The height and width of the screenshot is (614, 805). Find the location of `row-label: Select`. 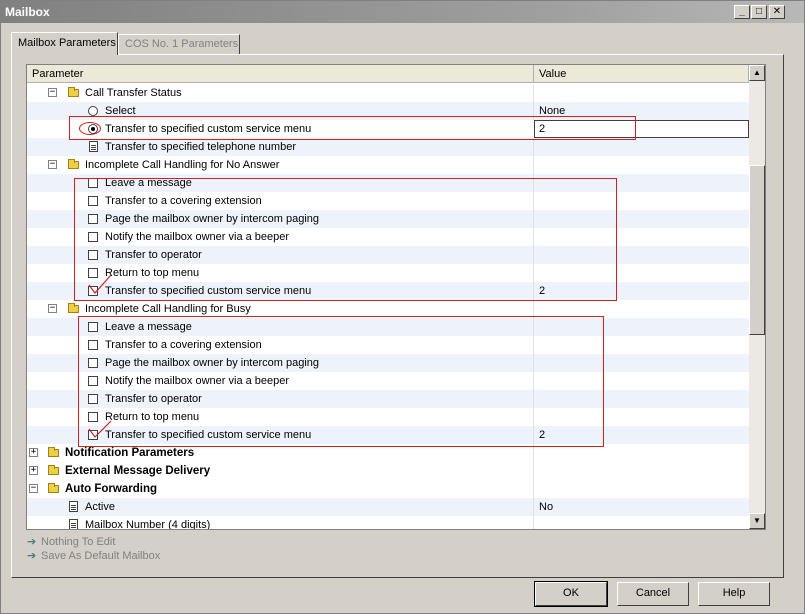

row-label: Select is located at coordinates (120, 111).